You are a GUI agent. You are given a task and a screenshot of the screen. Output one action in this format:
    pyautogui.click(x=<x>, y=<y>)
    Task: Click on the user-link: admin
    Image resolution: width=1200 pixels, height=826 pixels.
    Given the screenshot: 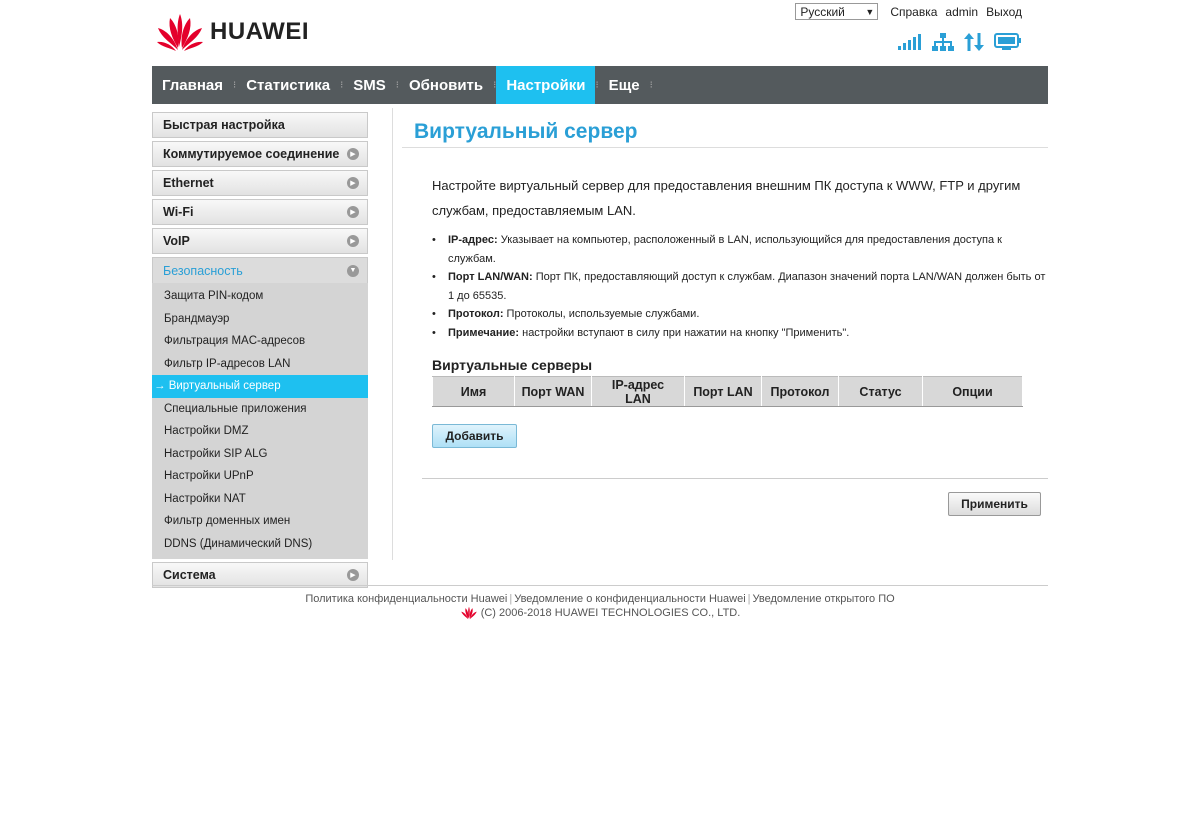 What is the action you would take?
    pyautogui.click(x=961, y=12)
    